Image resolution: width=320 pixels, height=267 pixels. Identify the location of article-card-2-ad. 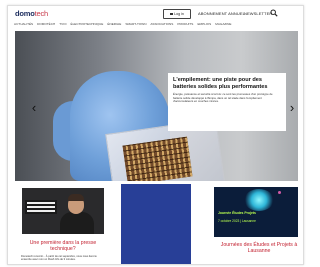
(156, 224).